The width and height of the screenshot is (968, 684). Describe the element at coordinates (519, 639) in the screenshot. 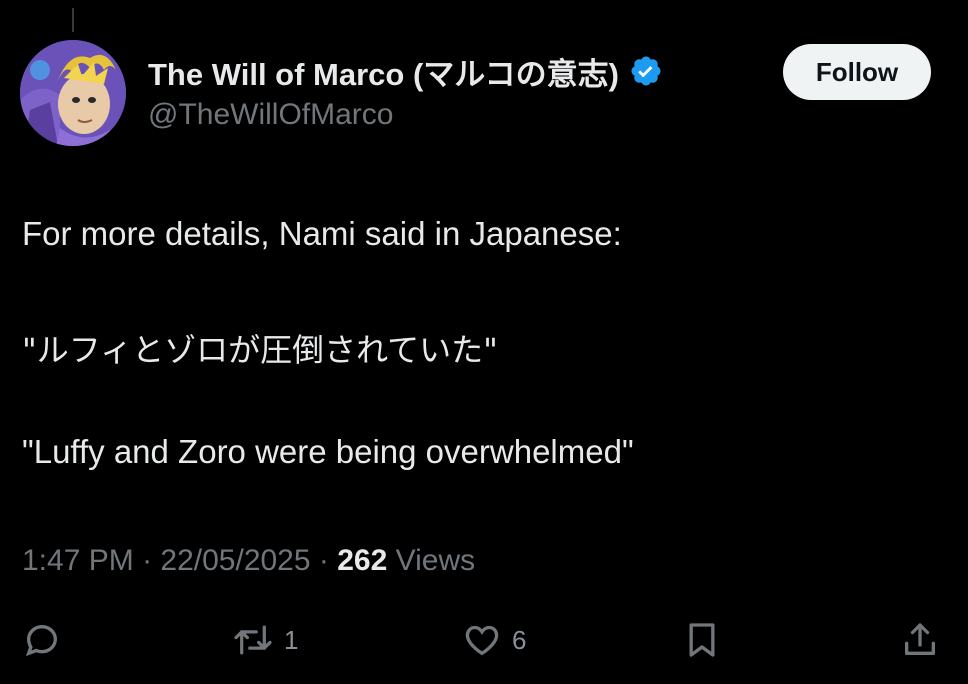

I see `like-count: 6` at that location.